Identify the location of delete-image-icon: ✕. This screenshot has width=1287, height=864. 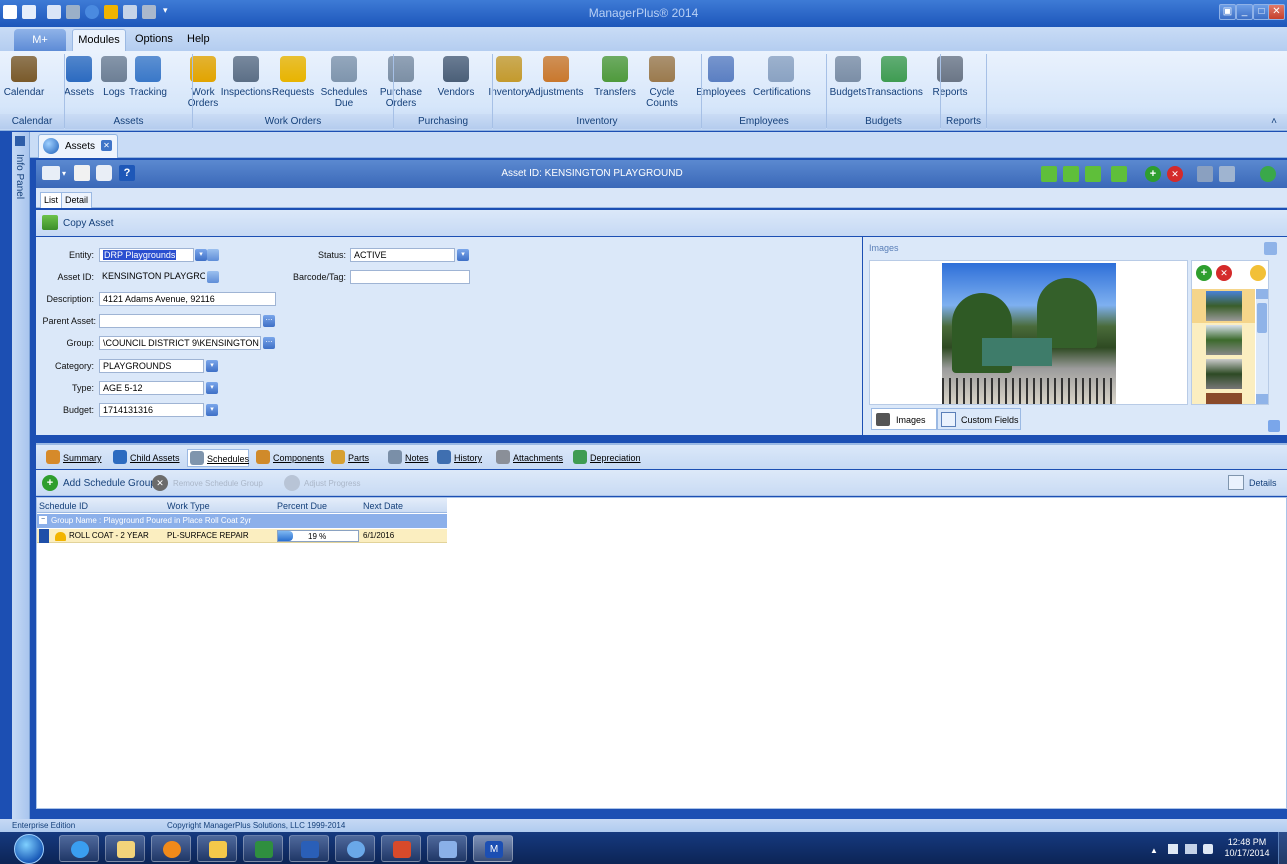
(1224, 273).